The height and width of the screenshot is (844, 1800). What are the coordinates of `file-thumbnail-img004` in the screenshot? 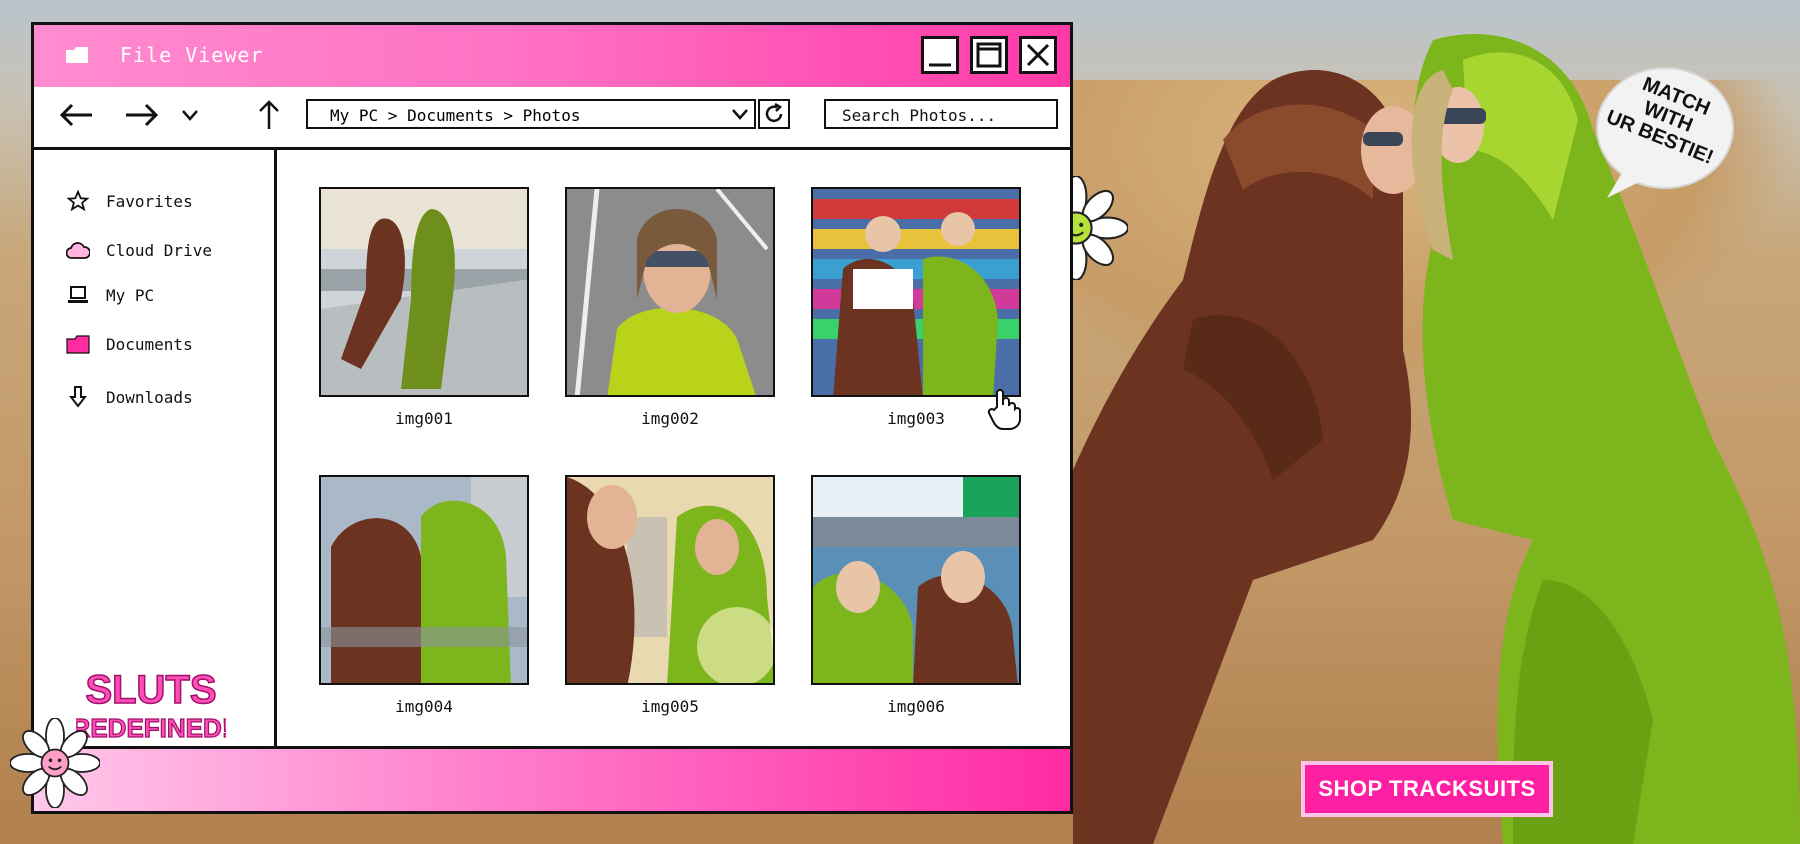 It's located at (424, 580).